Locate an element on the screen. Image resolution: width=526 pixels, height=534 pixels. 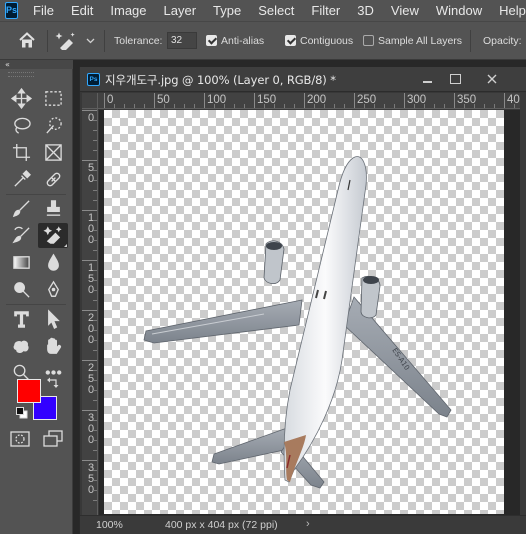
crop-icon is located at coordinates (21, 152).